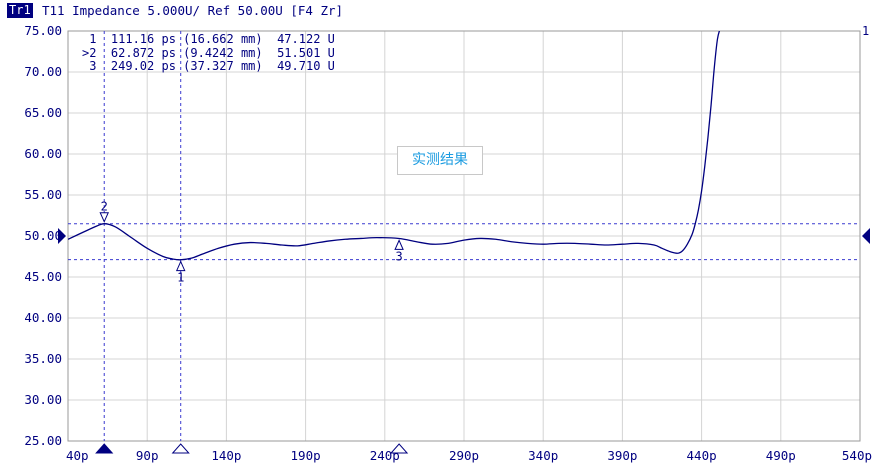 This screenshot has height=469, width=875. I want to click on y-tick-label: 60.00, so click(43, 153).